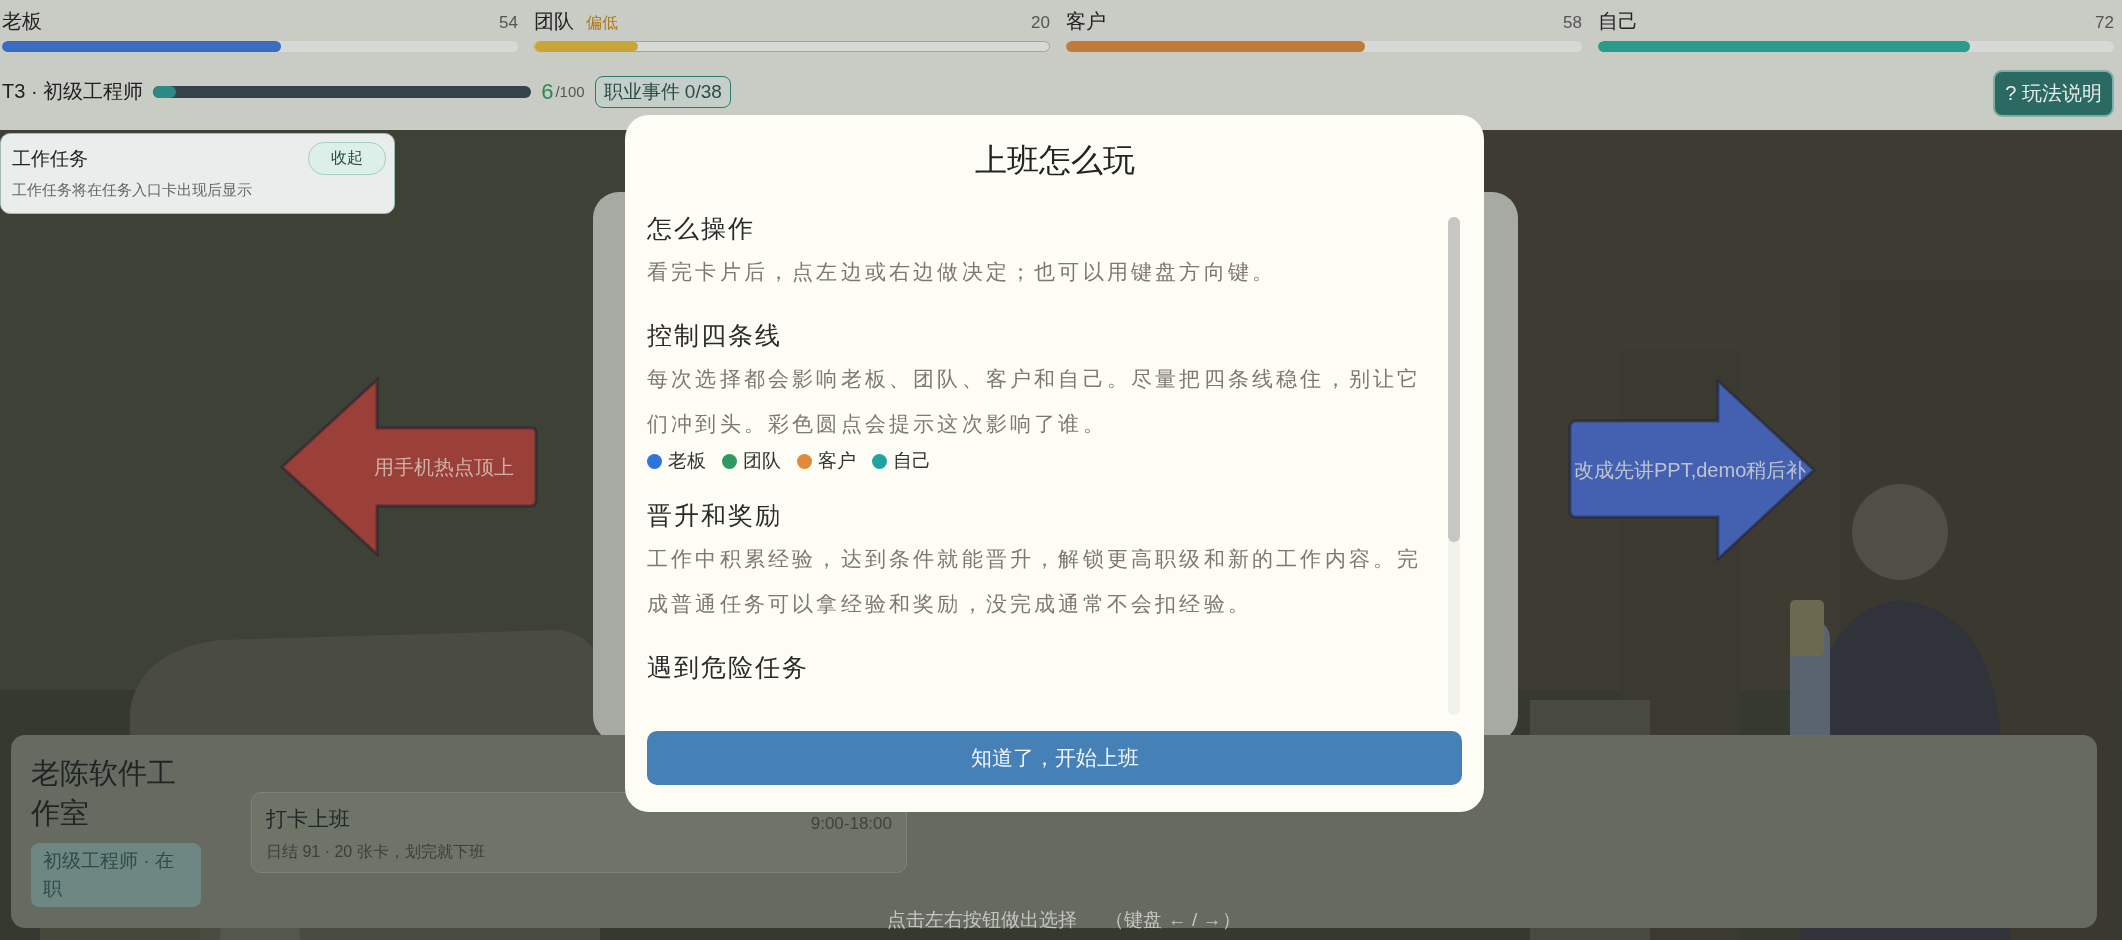  What do you see at coordinates (1618, 21) in the screenshot?
I see `meter-label: 自己` at bounding box center [1618, 21].